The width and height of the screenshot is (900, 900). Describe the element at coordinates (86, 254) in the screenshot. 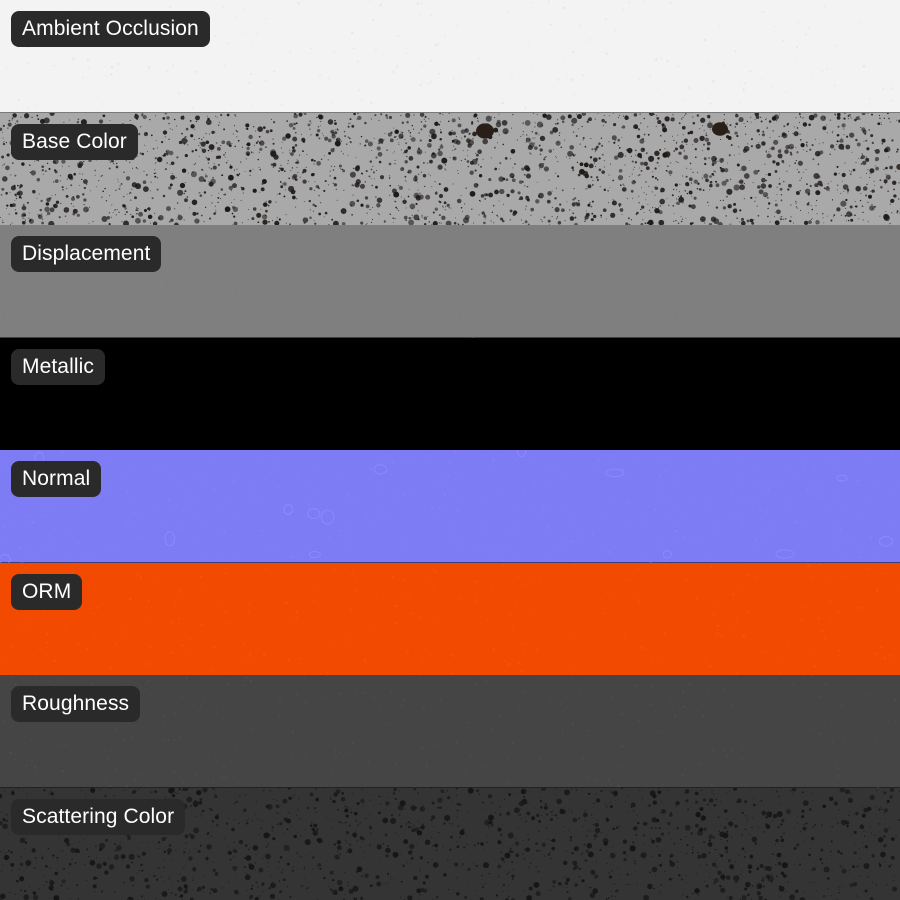

I see `displacement-label: Displacement` at that location.